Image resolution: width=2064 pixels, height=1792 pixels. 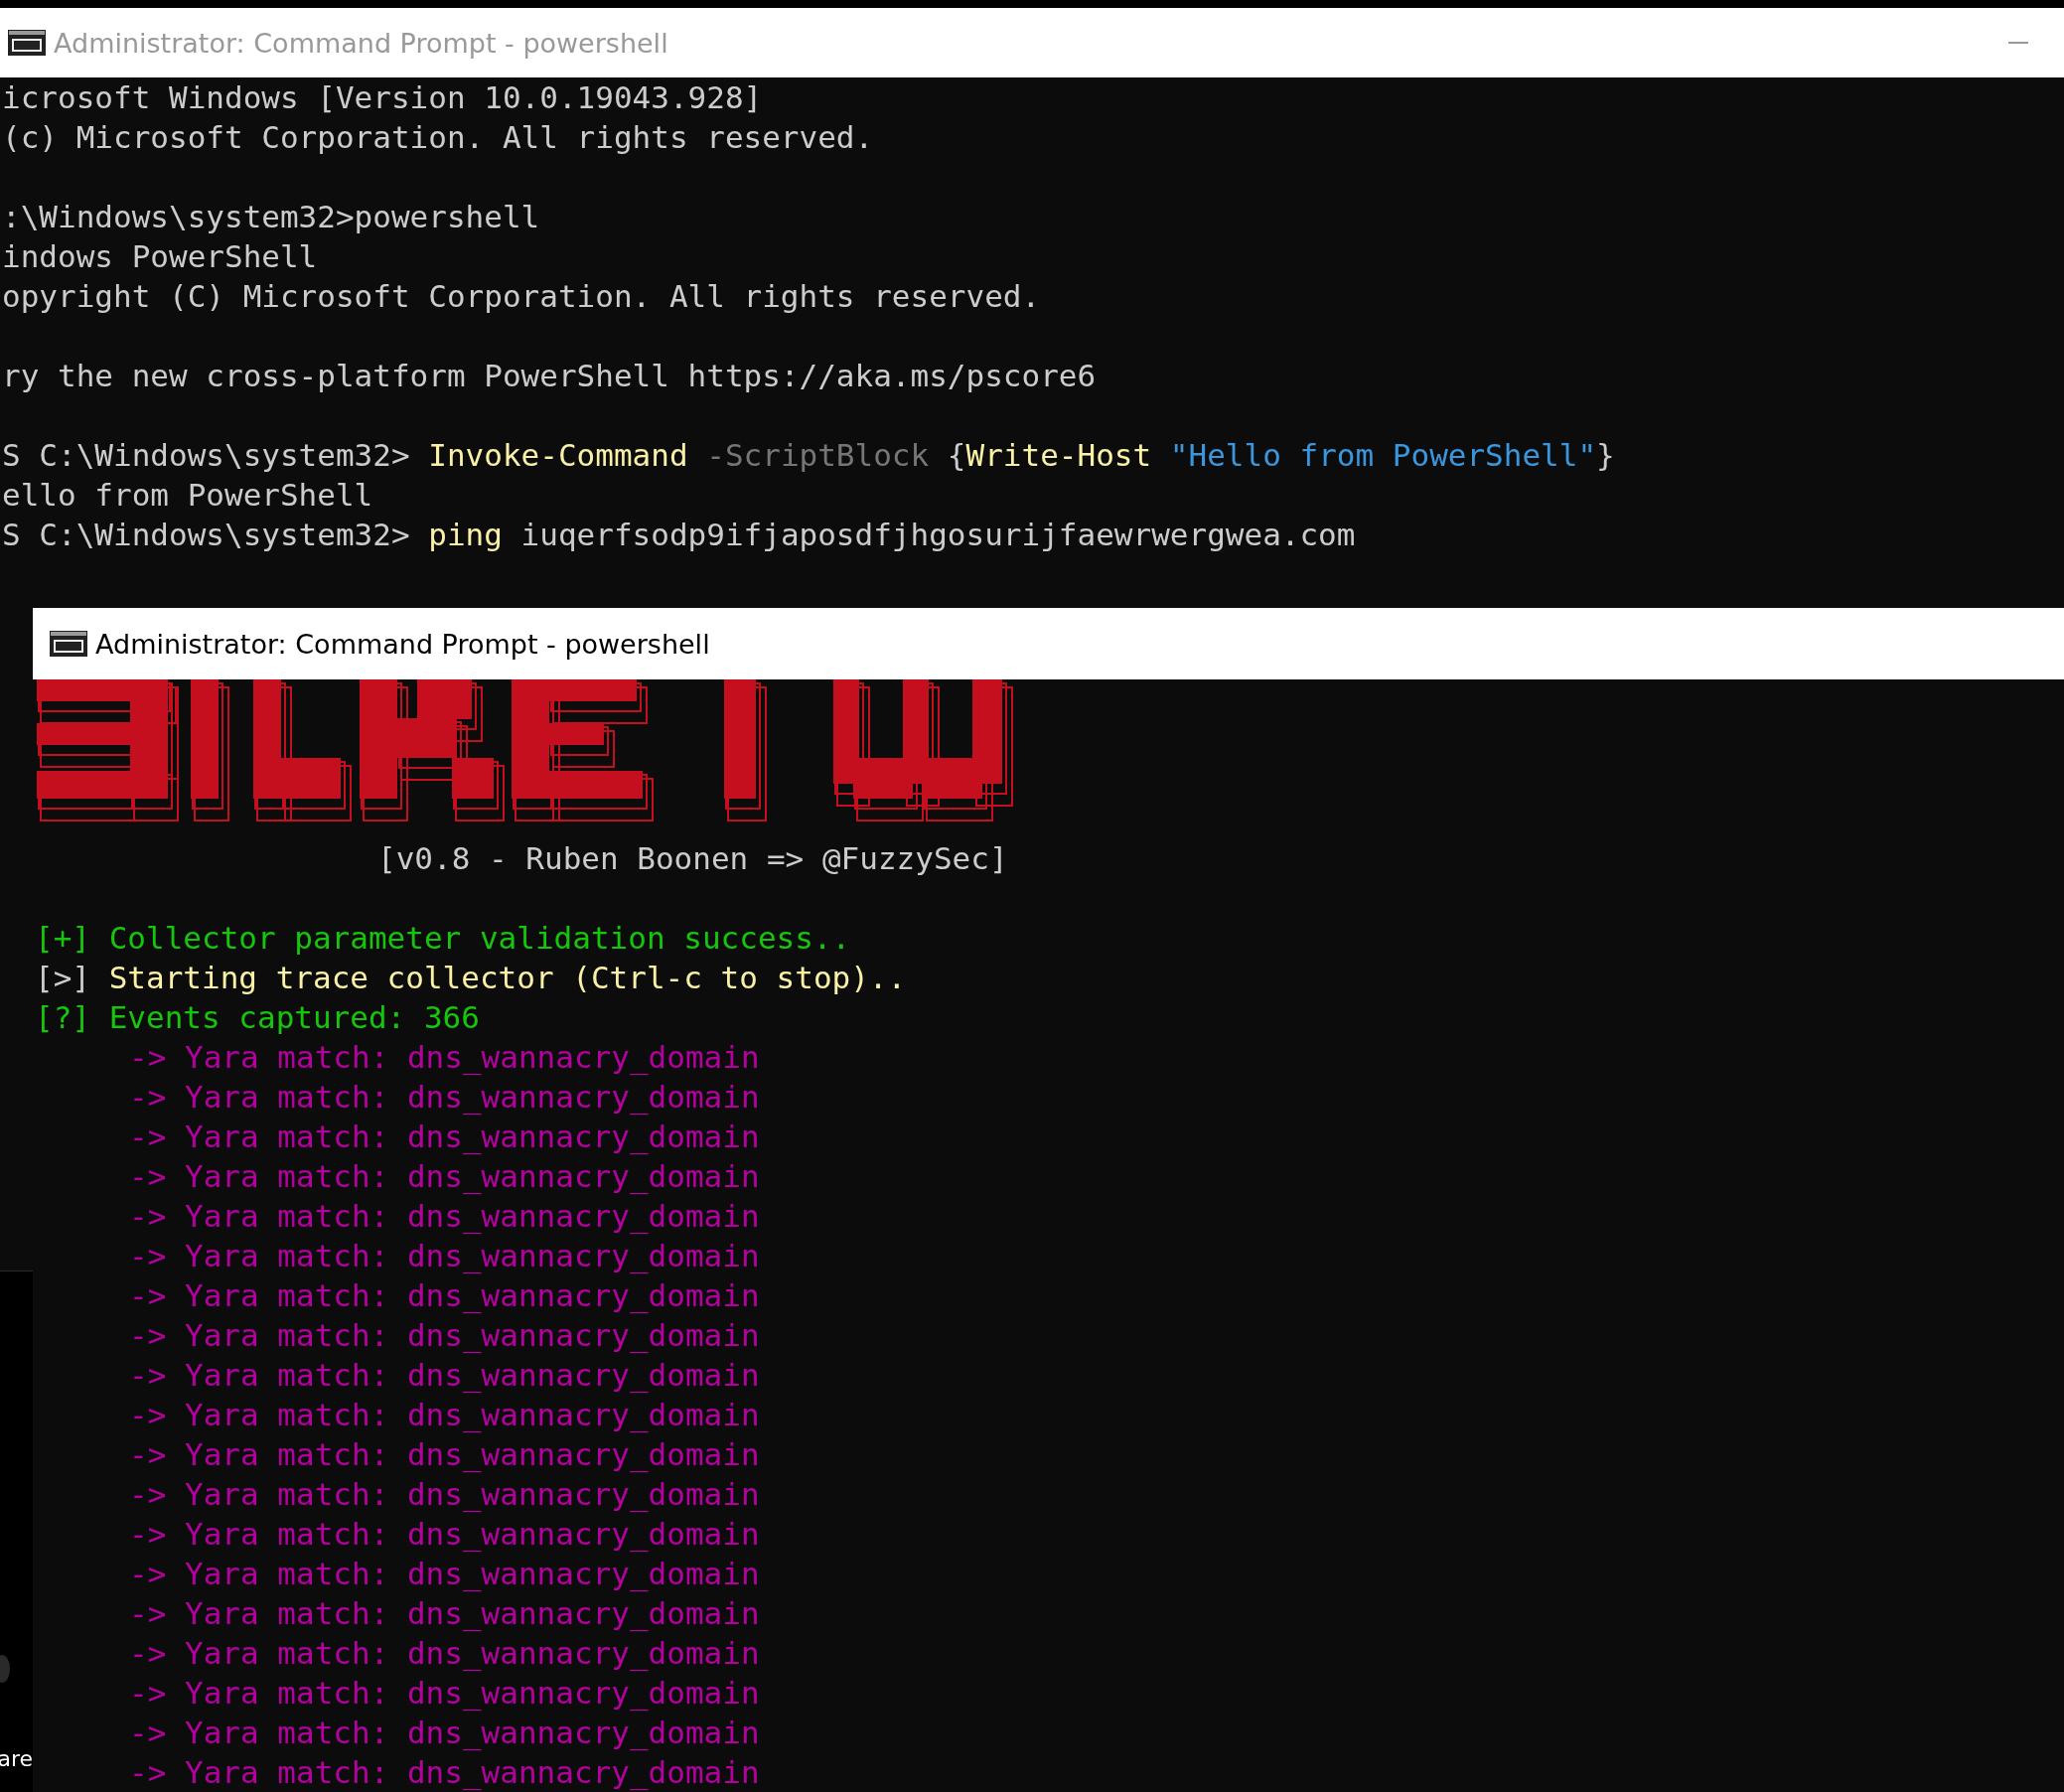 What do you see at coordinates (550, 376) in the screenshot?
I see `console-line: ry the new cross-platform PowerShell https://aka.ms/pscore6` at bounding box center [550, 376].